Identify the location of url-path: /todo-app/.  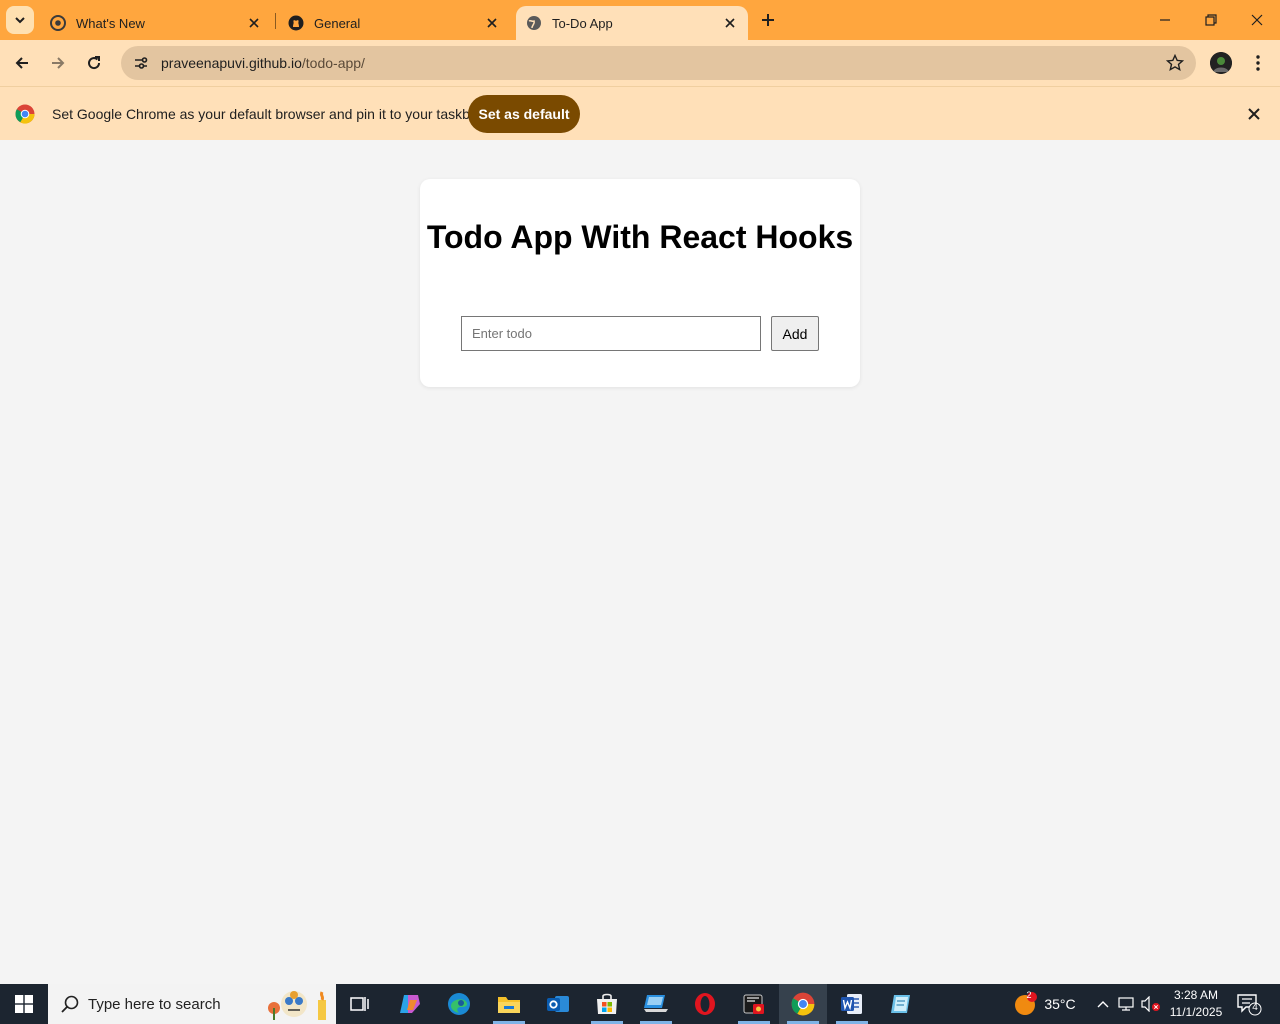
(333, 63).